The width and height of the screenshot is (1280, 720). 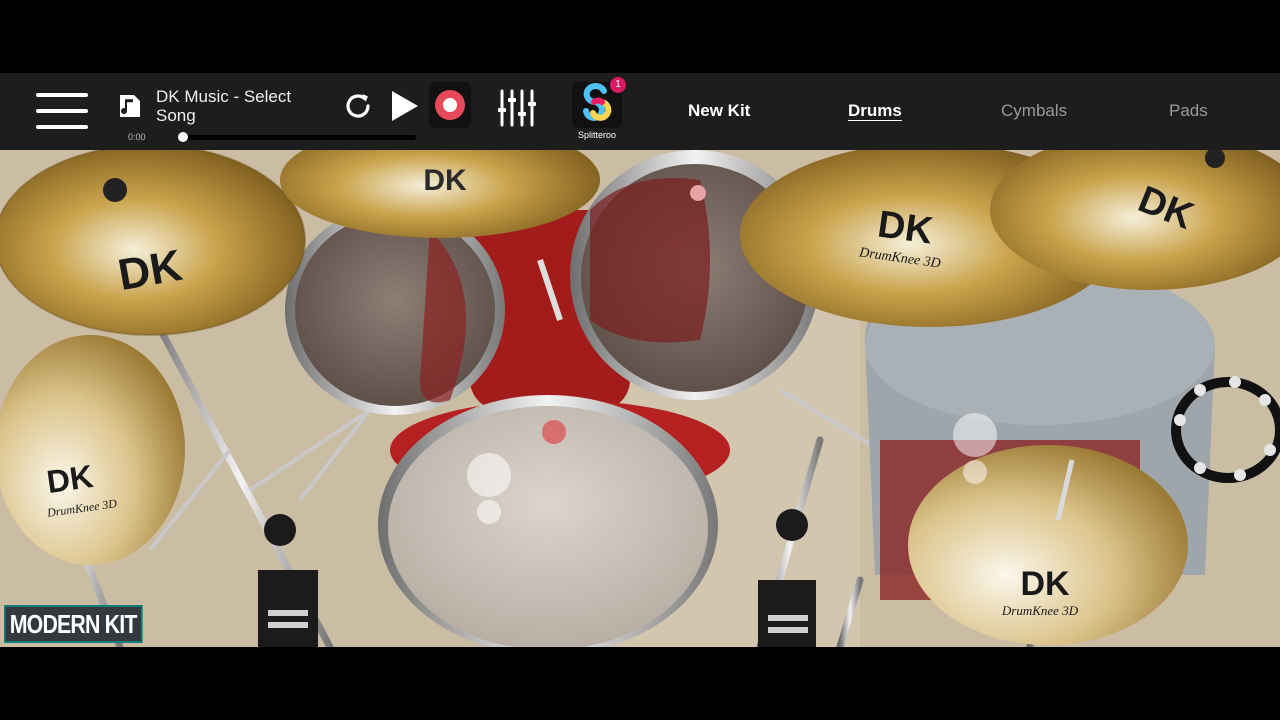 I want to click on song-title: DK Music - Select Song, so click(x=241, y=106).